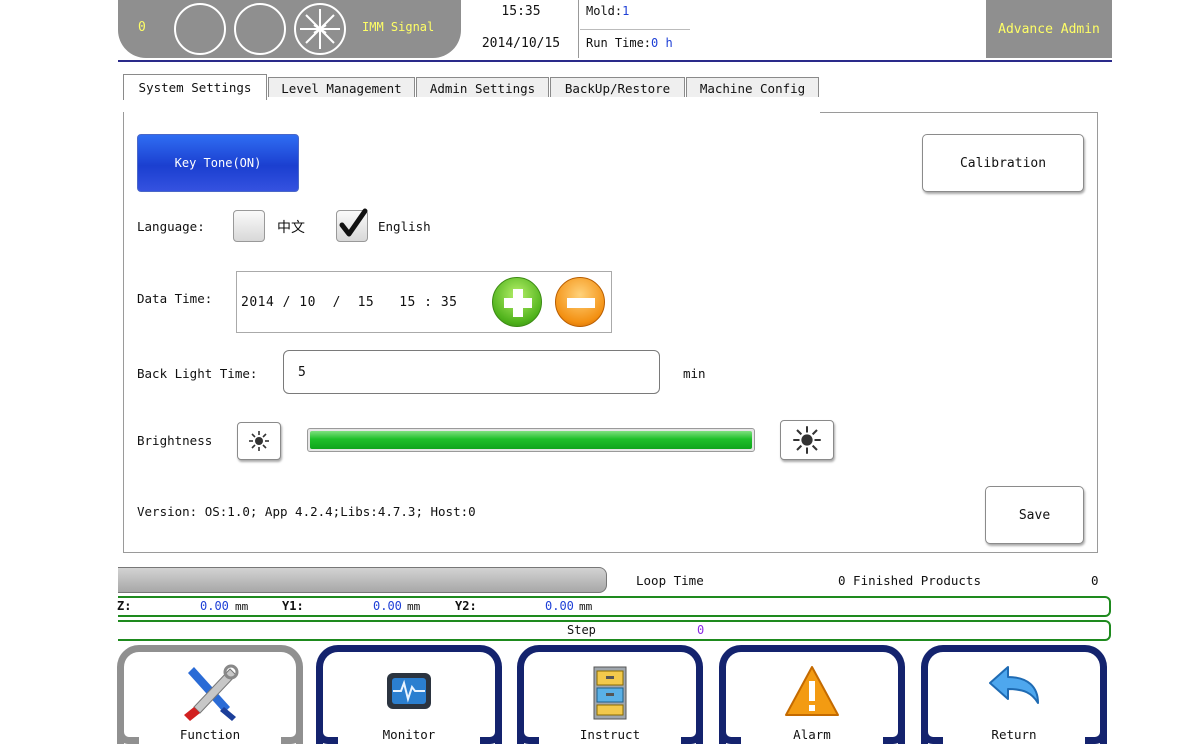 Image resolution: width=1200 pixels, height=744 pixels. I want to click on mold-value: 1, so click(626, 11).